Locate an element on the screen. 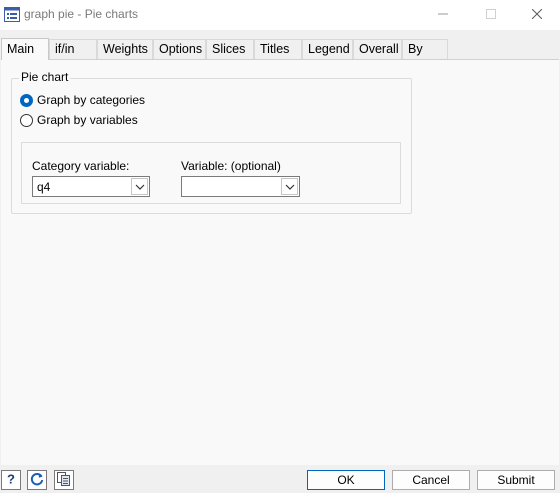  tab-by: By is located at coordinates (425, 49).